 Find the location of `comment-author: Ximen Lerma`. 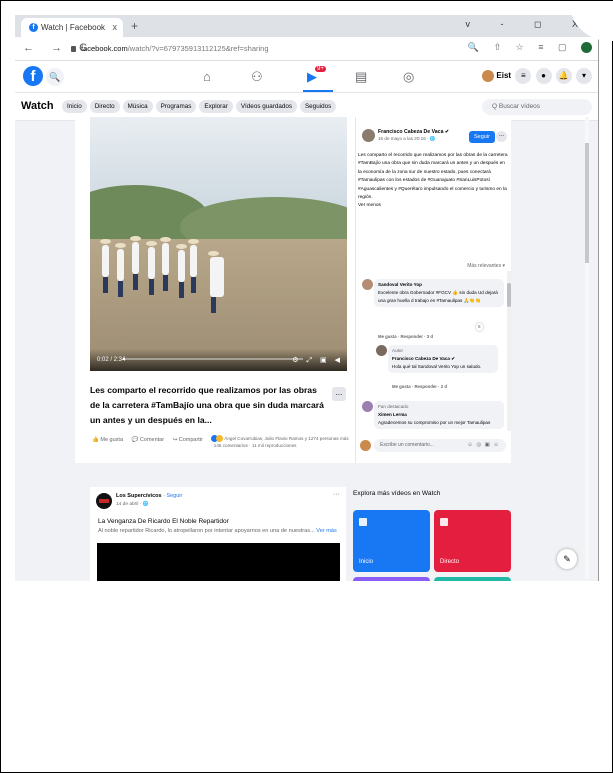

comment-author: Ximen Lerma is located at coordinates (439, 415).